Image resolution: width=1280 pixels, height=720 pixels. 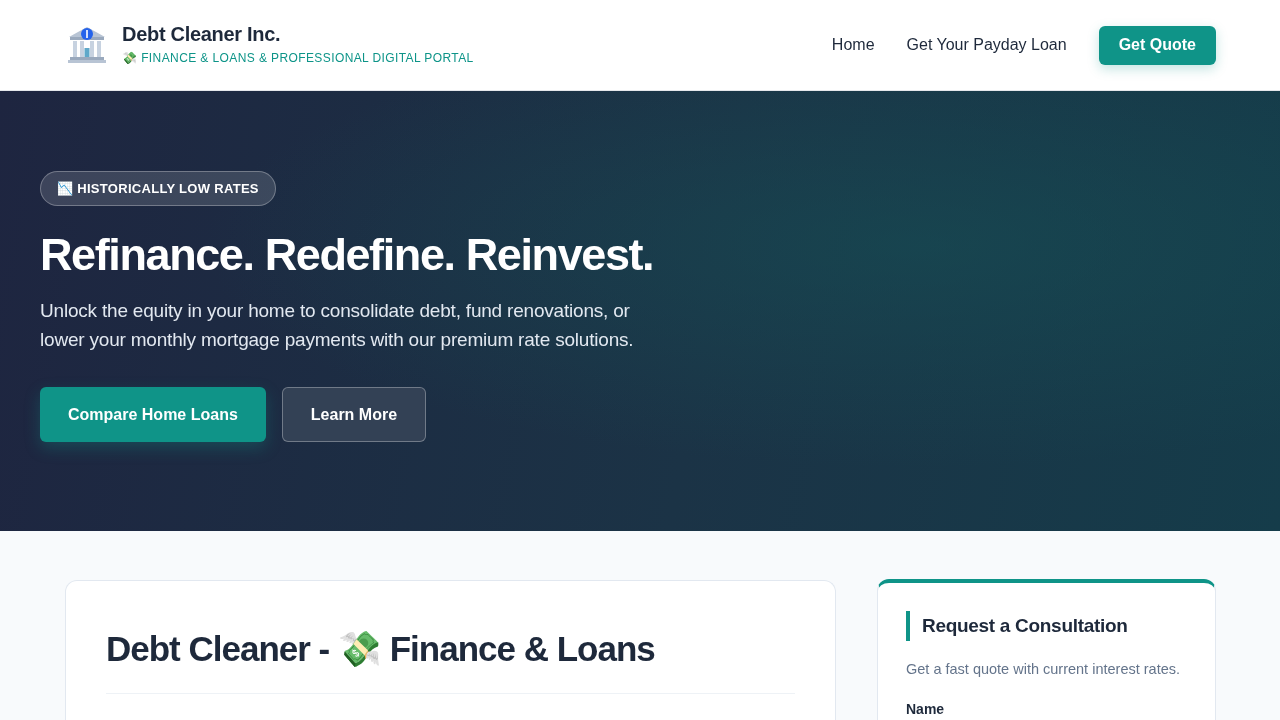 I want to click on consultation-title: Request a Consultation, so click(x=1025, y=626).